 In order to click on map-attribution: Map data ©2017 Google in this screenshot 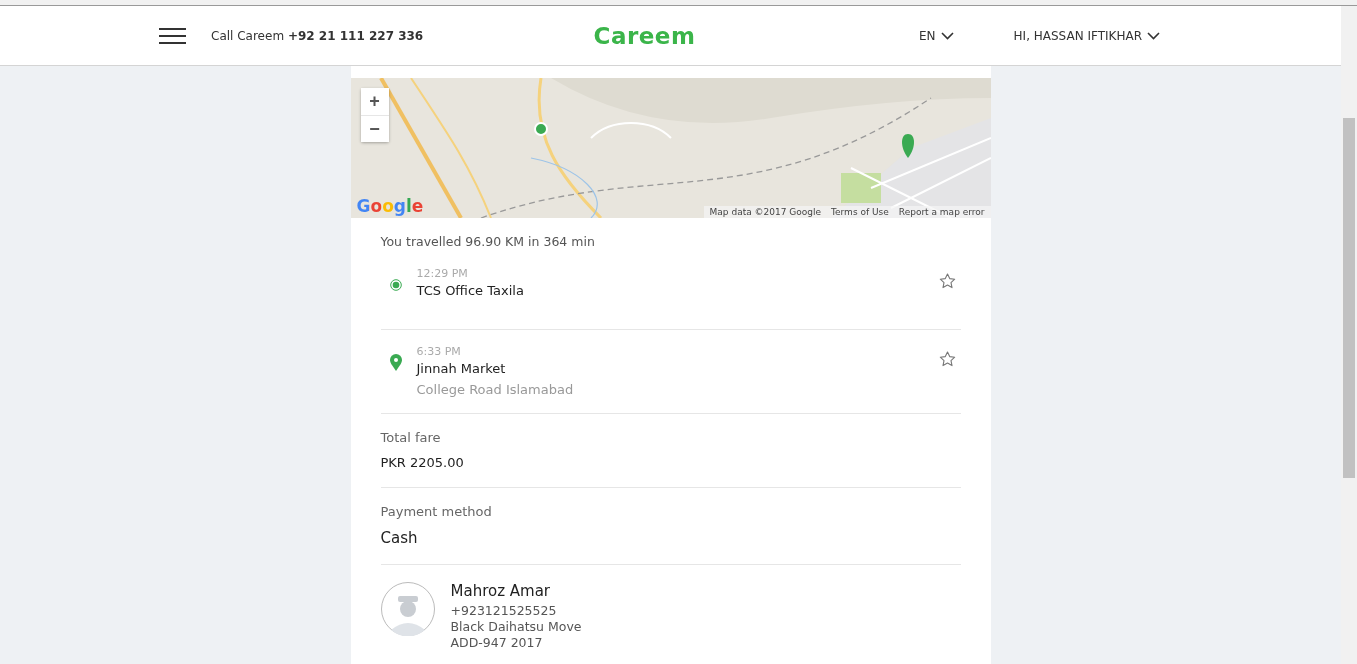, I will do `click(765, 212)`.